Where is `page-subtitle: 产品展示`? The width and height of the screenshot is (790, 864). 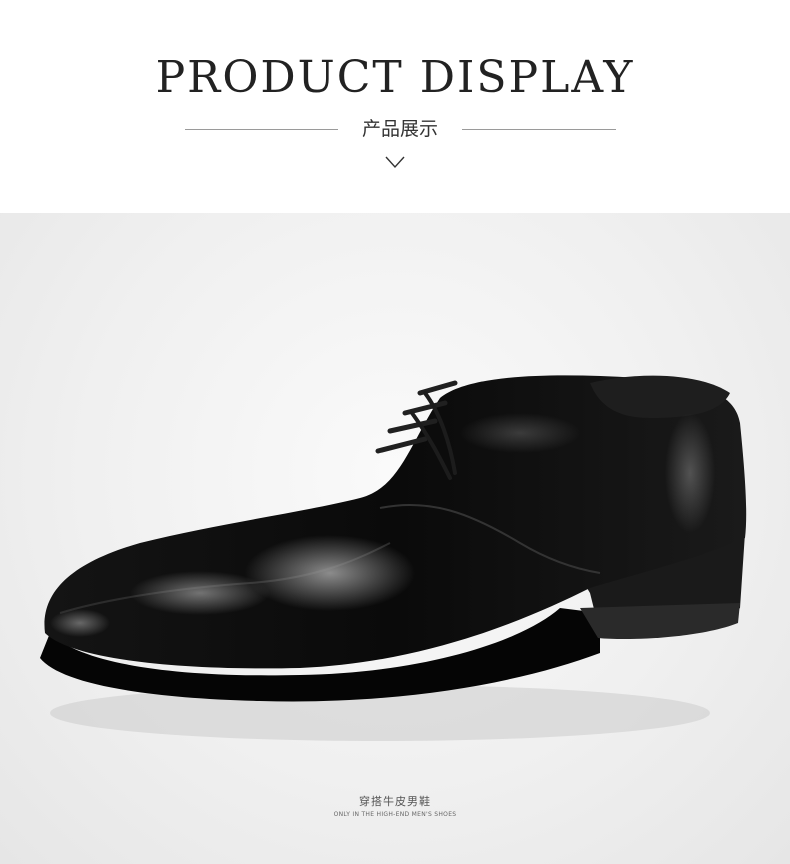
page-subtitle: 产品展示 is located at coordinates (399, 129).